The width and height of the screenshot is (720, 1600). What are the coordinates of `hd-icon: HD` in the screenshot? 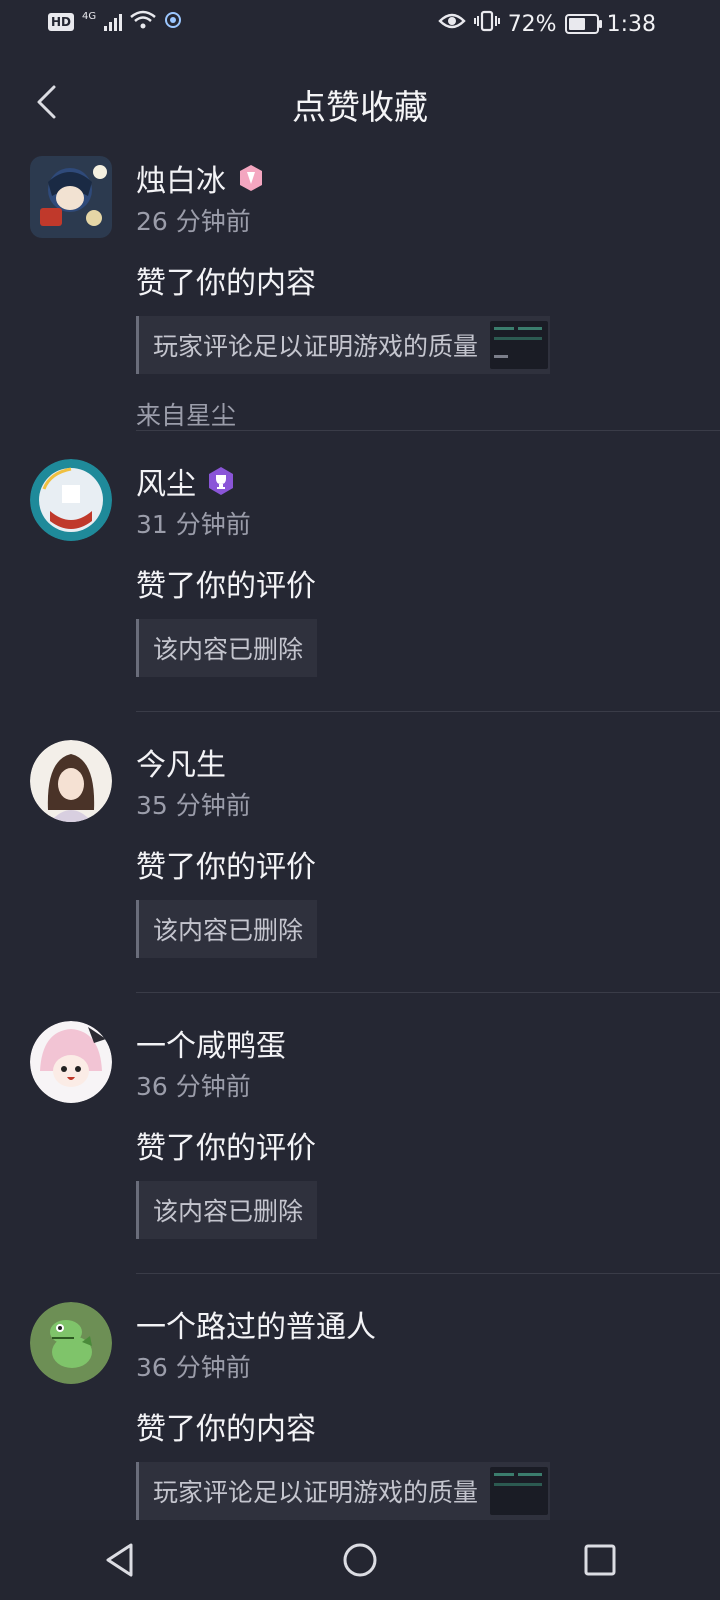 It's located at (61, 22).